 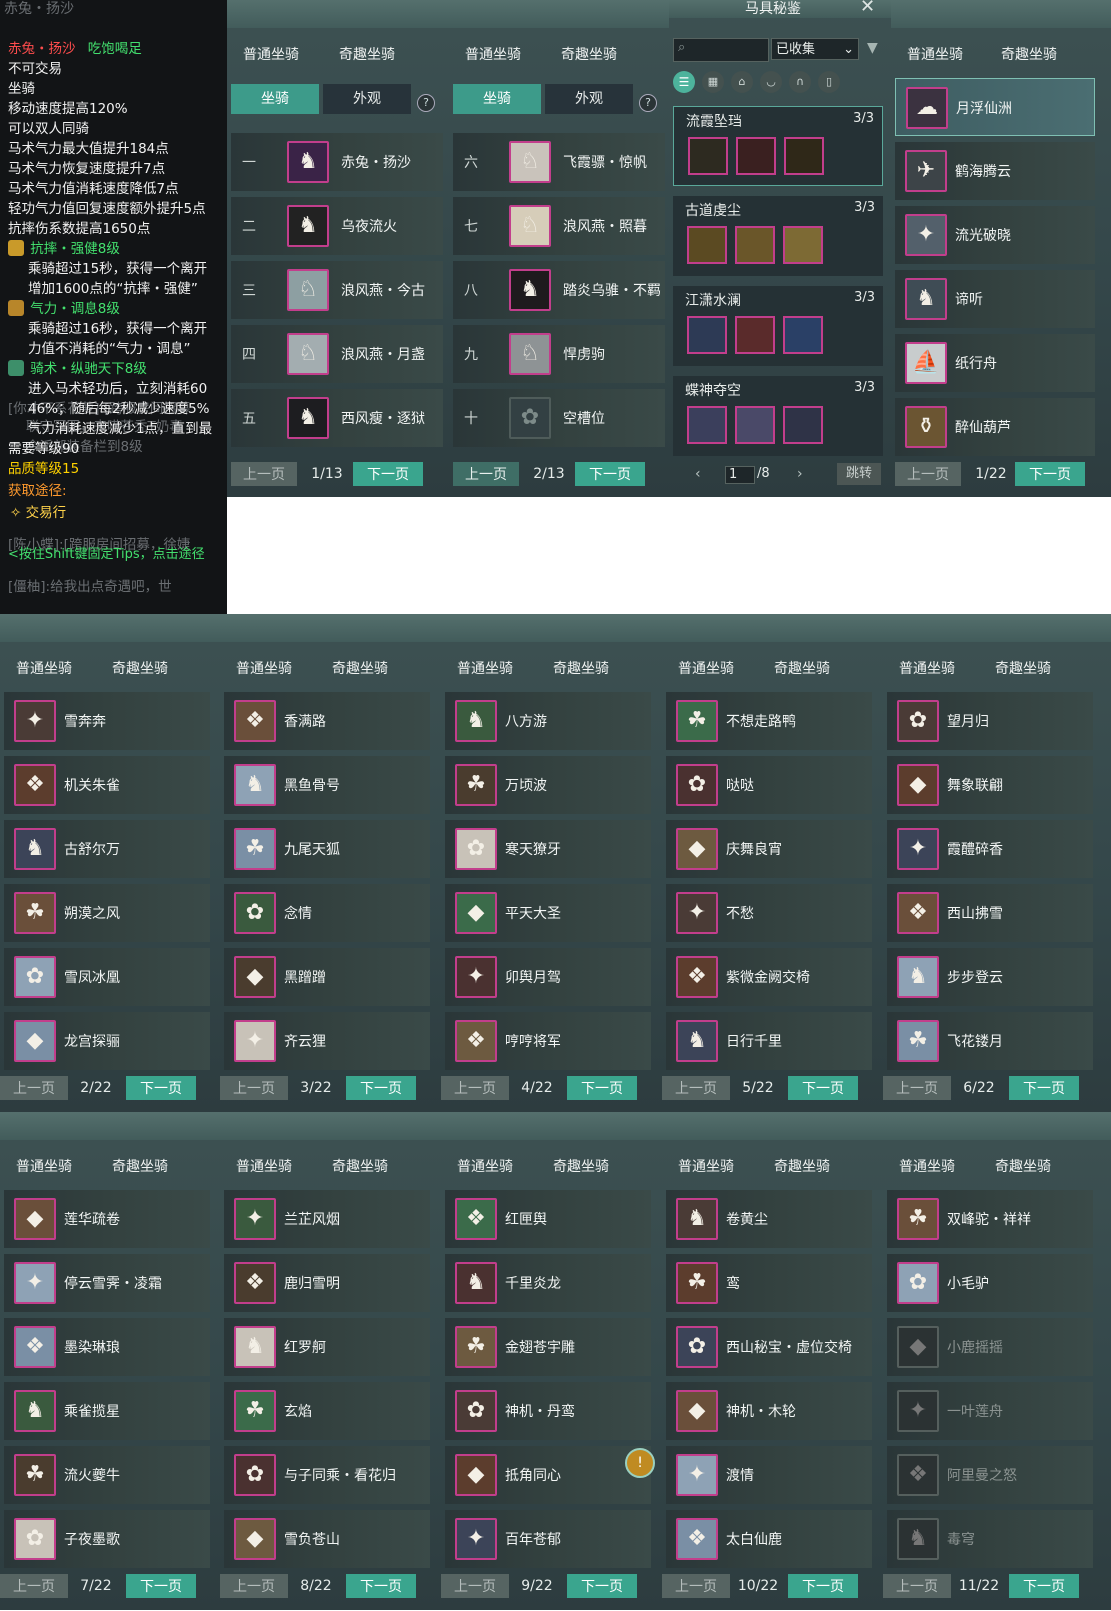 What do you see at coordinates (107, 785) in the screenshot?
I see `mount-row: ❖ 机关朱雀` at bounding box center [107, 785].